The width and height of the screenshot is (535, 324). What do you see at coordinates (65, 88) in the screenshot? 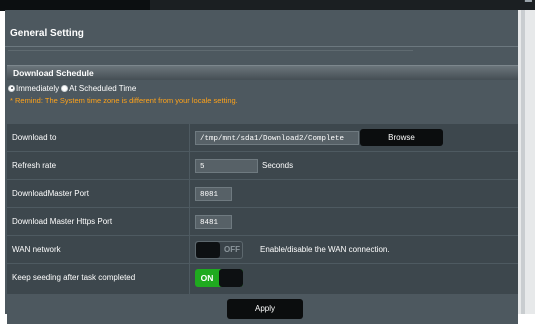
I see `radio-scheduled` at bounding box center [65, 88].